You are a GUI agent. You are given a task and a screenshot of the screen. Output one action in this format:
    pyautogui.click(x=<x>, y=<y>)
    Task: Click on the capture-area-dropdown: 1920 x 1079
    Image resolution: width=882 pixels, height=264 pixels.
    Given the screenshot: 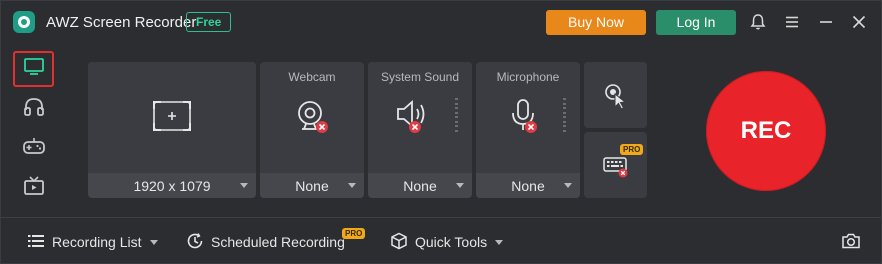 What is the action you would take?
    pyautogui.click(x=172, y=185)
    